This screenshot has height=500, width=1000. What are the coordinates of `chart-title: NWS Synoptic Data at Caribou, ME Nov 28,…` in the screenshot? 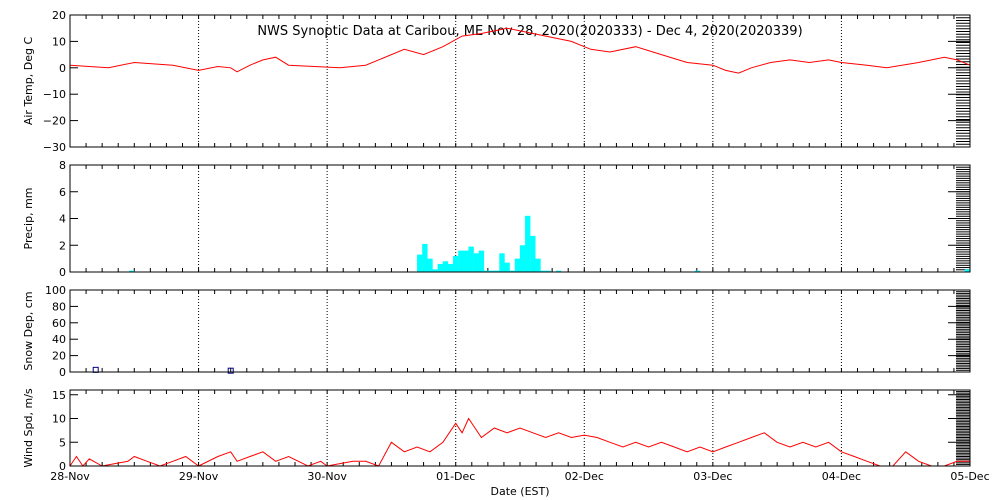 It's located at (529, 31).